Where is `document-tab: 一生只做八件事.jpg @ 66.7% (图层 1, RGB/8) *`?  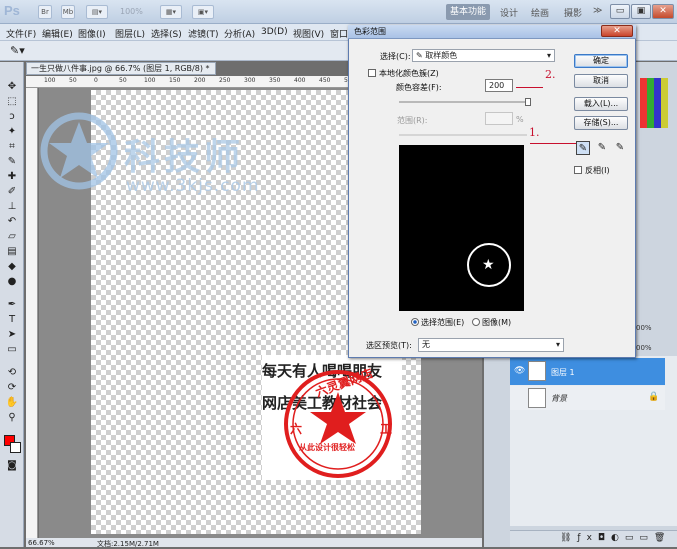 document-tab: 一生只做八件事.jpg @ 66.7% (图层 1, RGB/8) * is located at coordinates (121, 68).